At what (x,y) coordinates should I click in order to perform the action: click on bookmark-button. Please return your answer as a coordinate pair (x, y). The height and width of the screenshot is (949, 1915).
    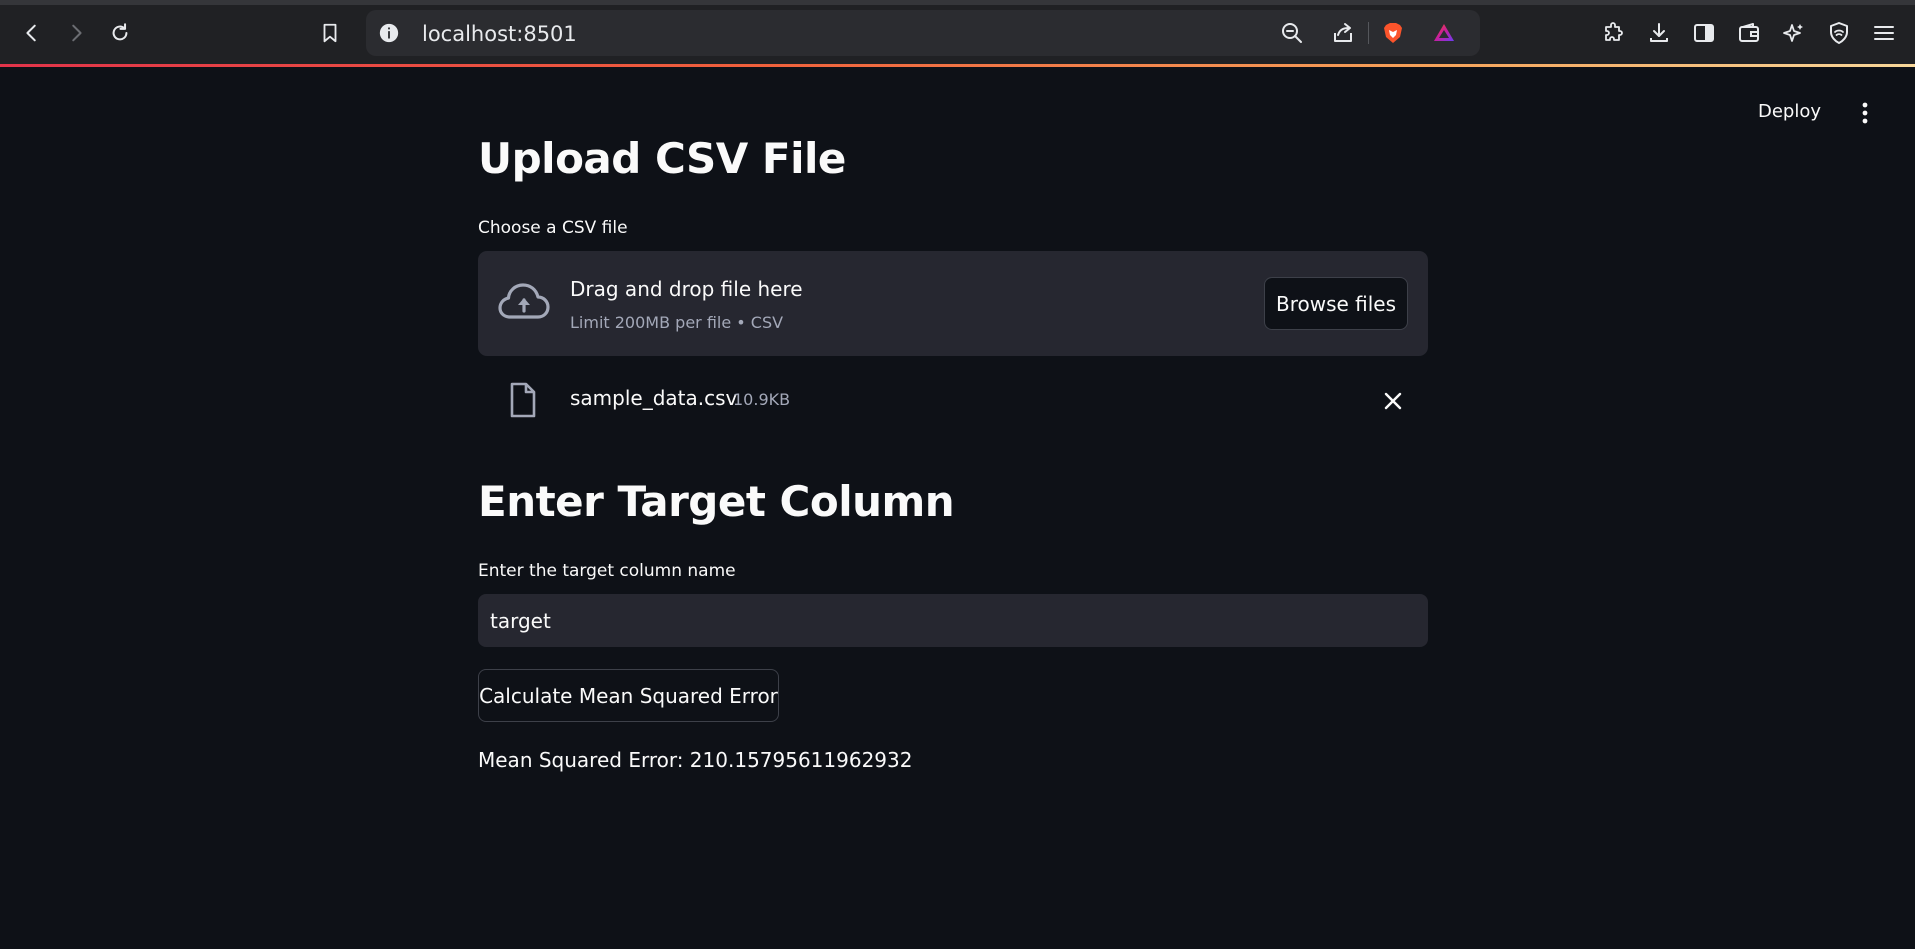
    Looking at the image, I should click on (330, 33).